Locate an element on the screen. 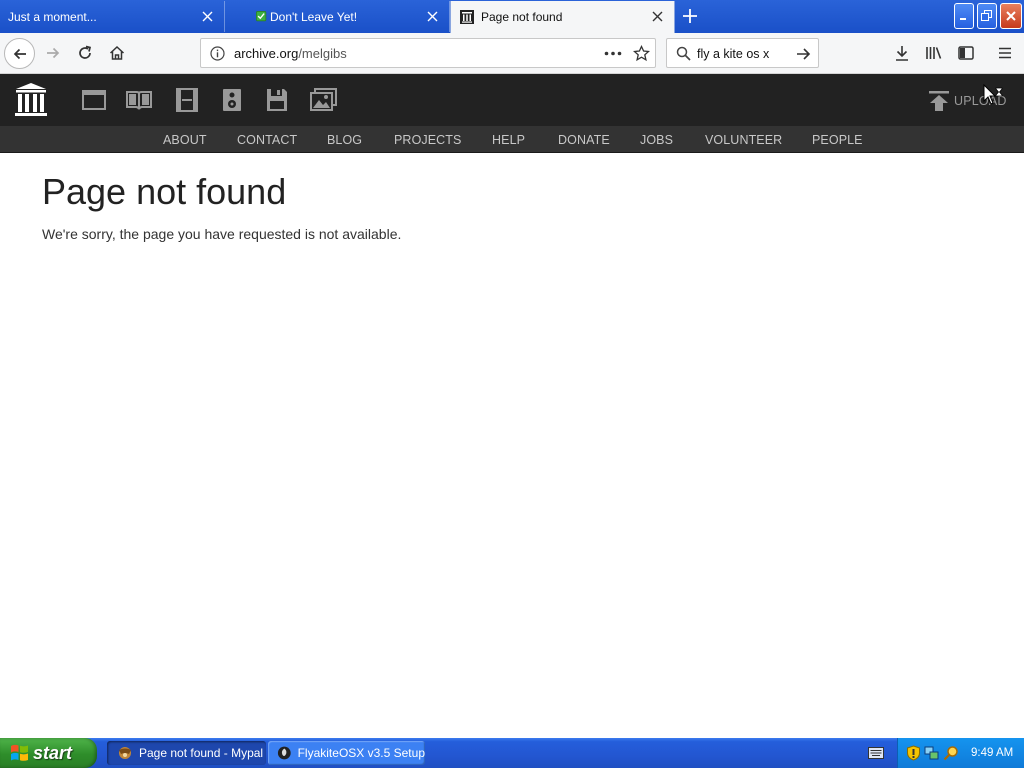 This screenshot has width=1024, height=768. web-icon is located at coordinates (94, 100).